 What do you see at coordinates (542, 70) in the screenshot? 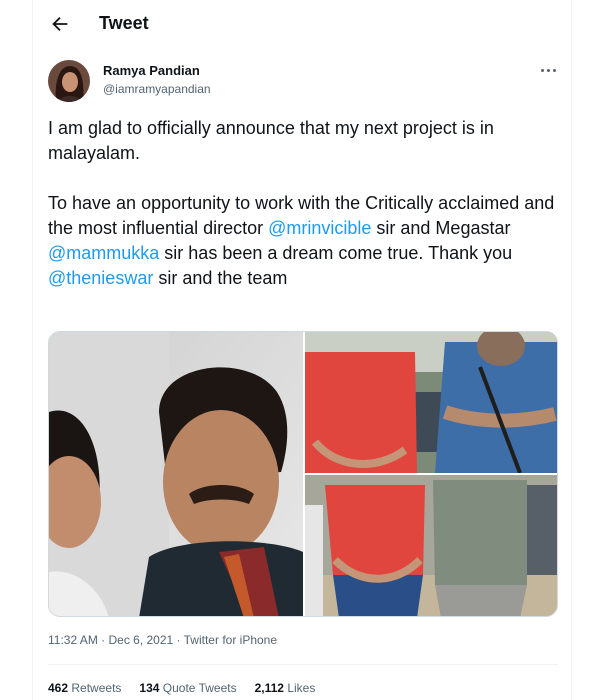
I see `more-dots-icon` at bounding box center [542, 70].